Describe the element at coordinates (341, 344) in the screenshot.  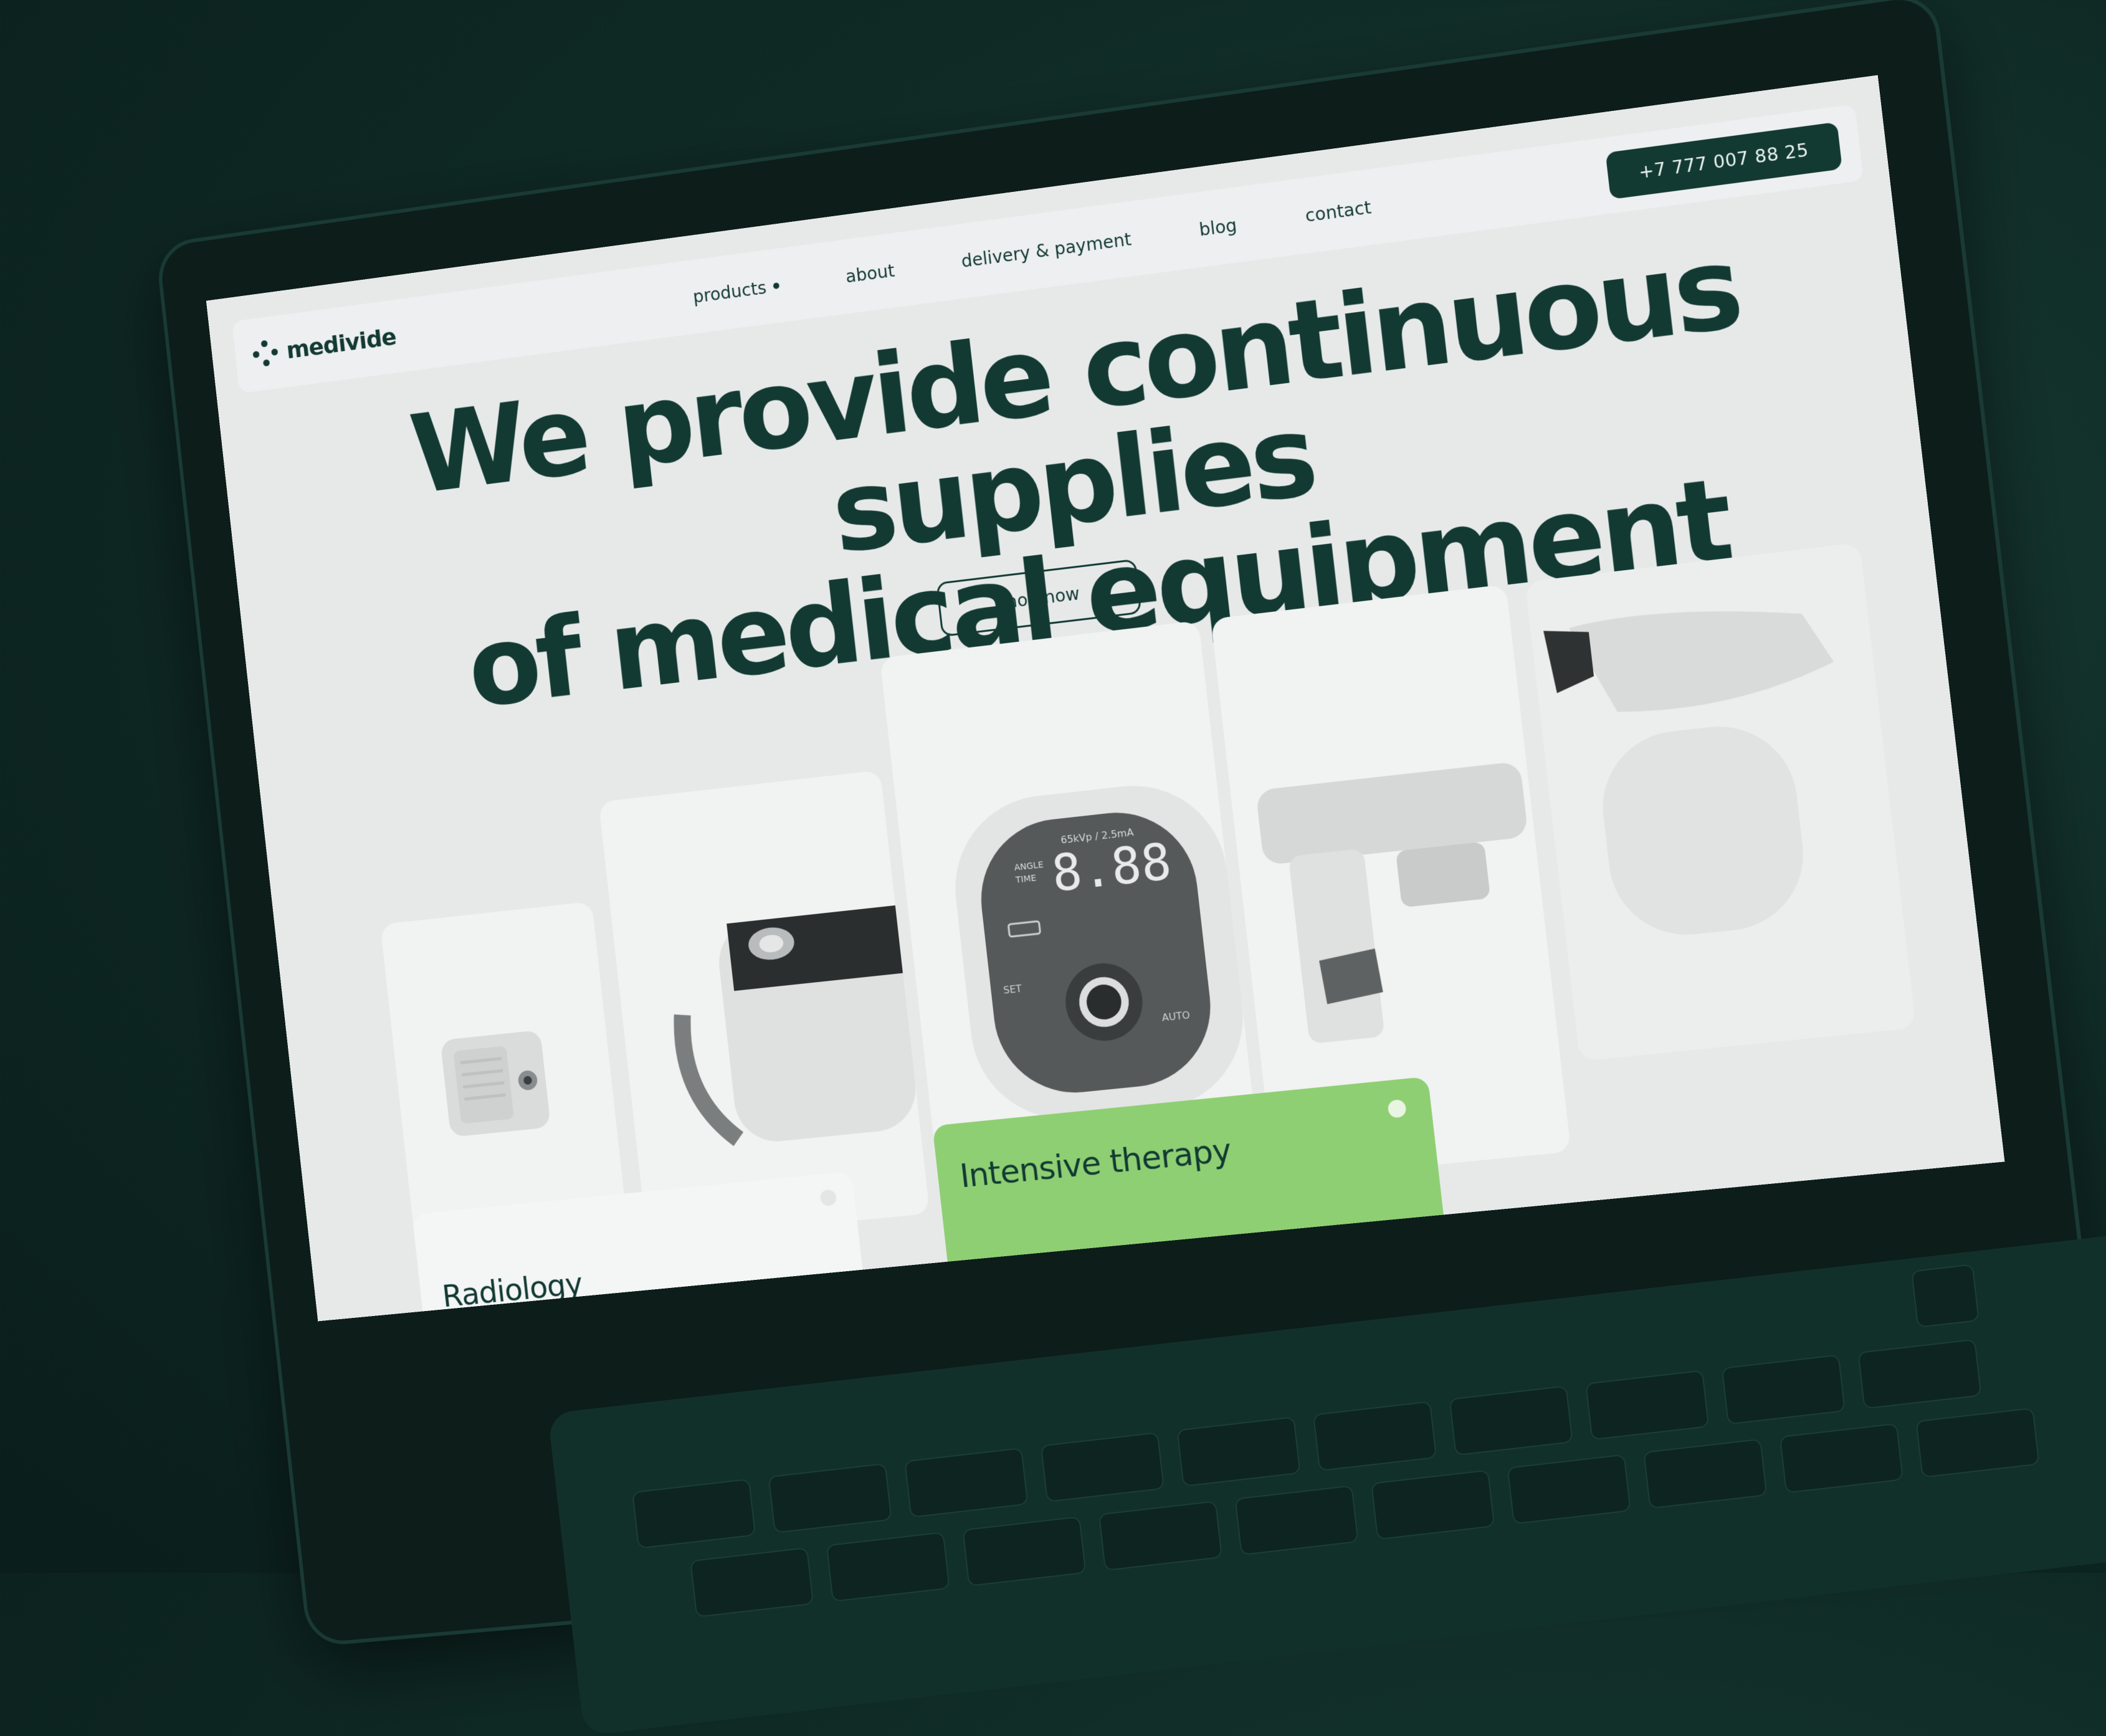
I see `logo-text: medivide` at that location.